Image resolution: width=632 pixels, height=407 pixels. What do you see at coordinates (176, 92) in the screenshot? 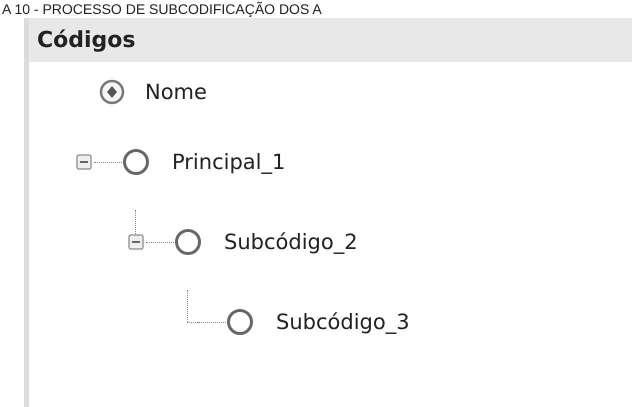
I see `column-header: Nome` at bounding box center [176, 92].